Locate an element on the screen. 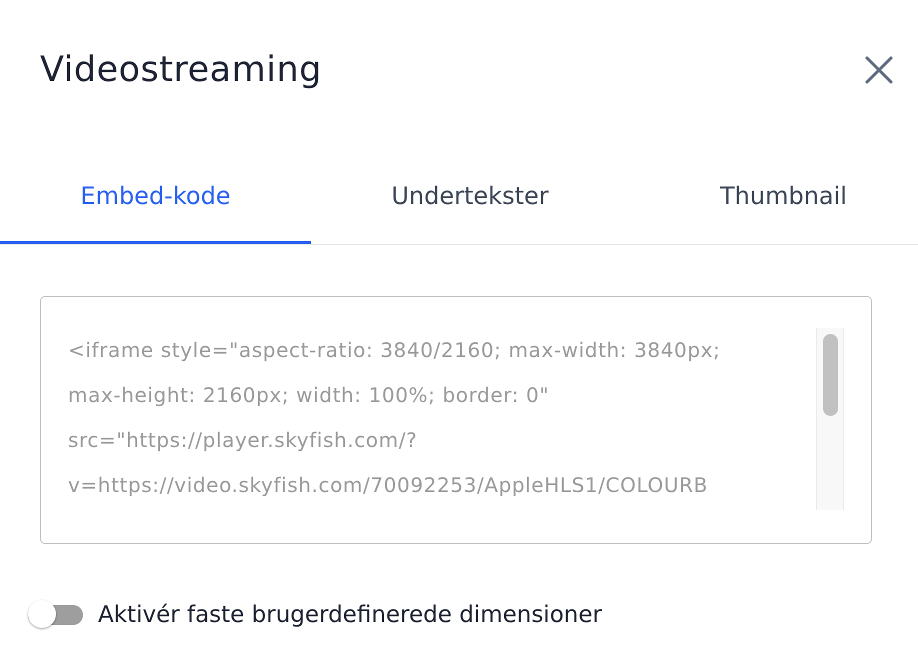 The width and height of the screenshot is (918, 672). dialog-title: Videostreaming is located at coordinates (181, 70).